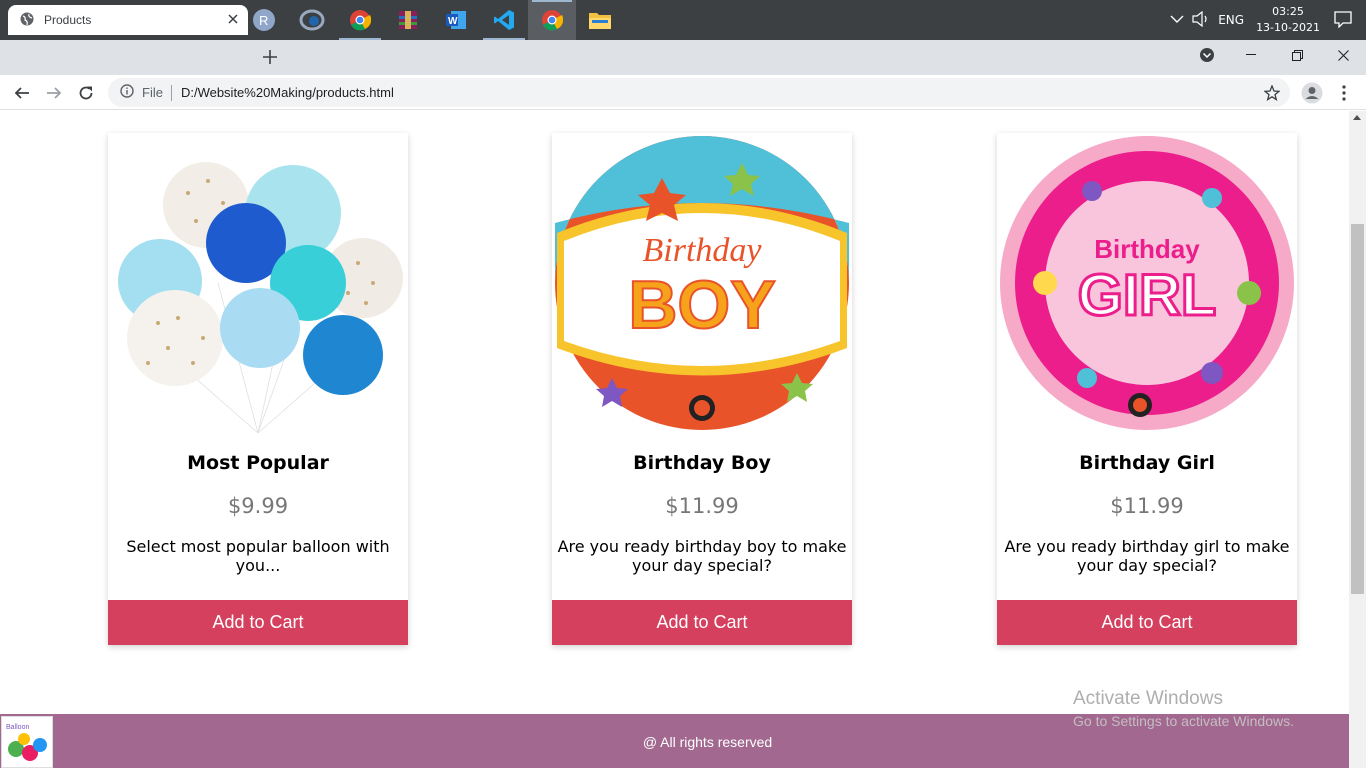 The image size is (1366, 768). Describe the element at coordinates (1357, 117) in the screenshot. I see `scroll-up-icon` at that location.